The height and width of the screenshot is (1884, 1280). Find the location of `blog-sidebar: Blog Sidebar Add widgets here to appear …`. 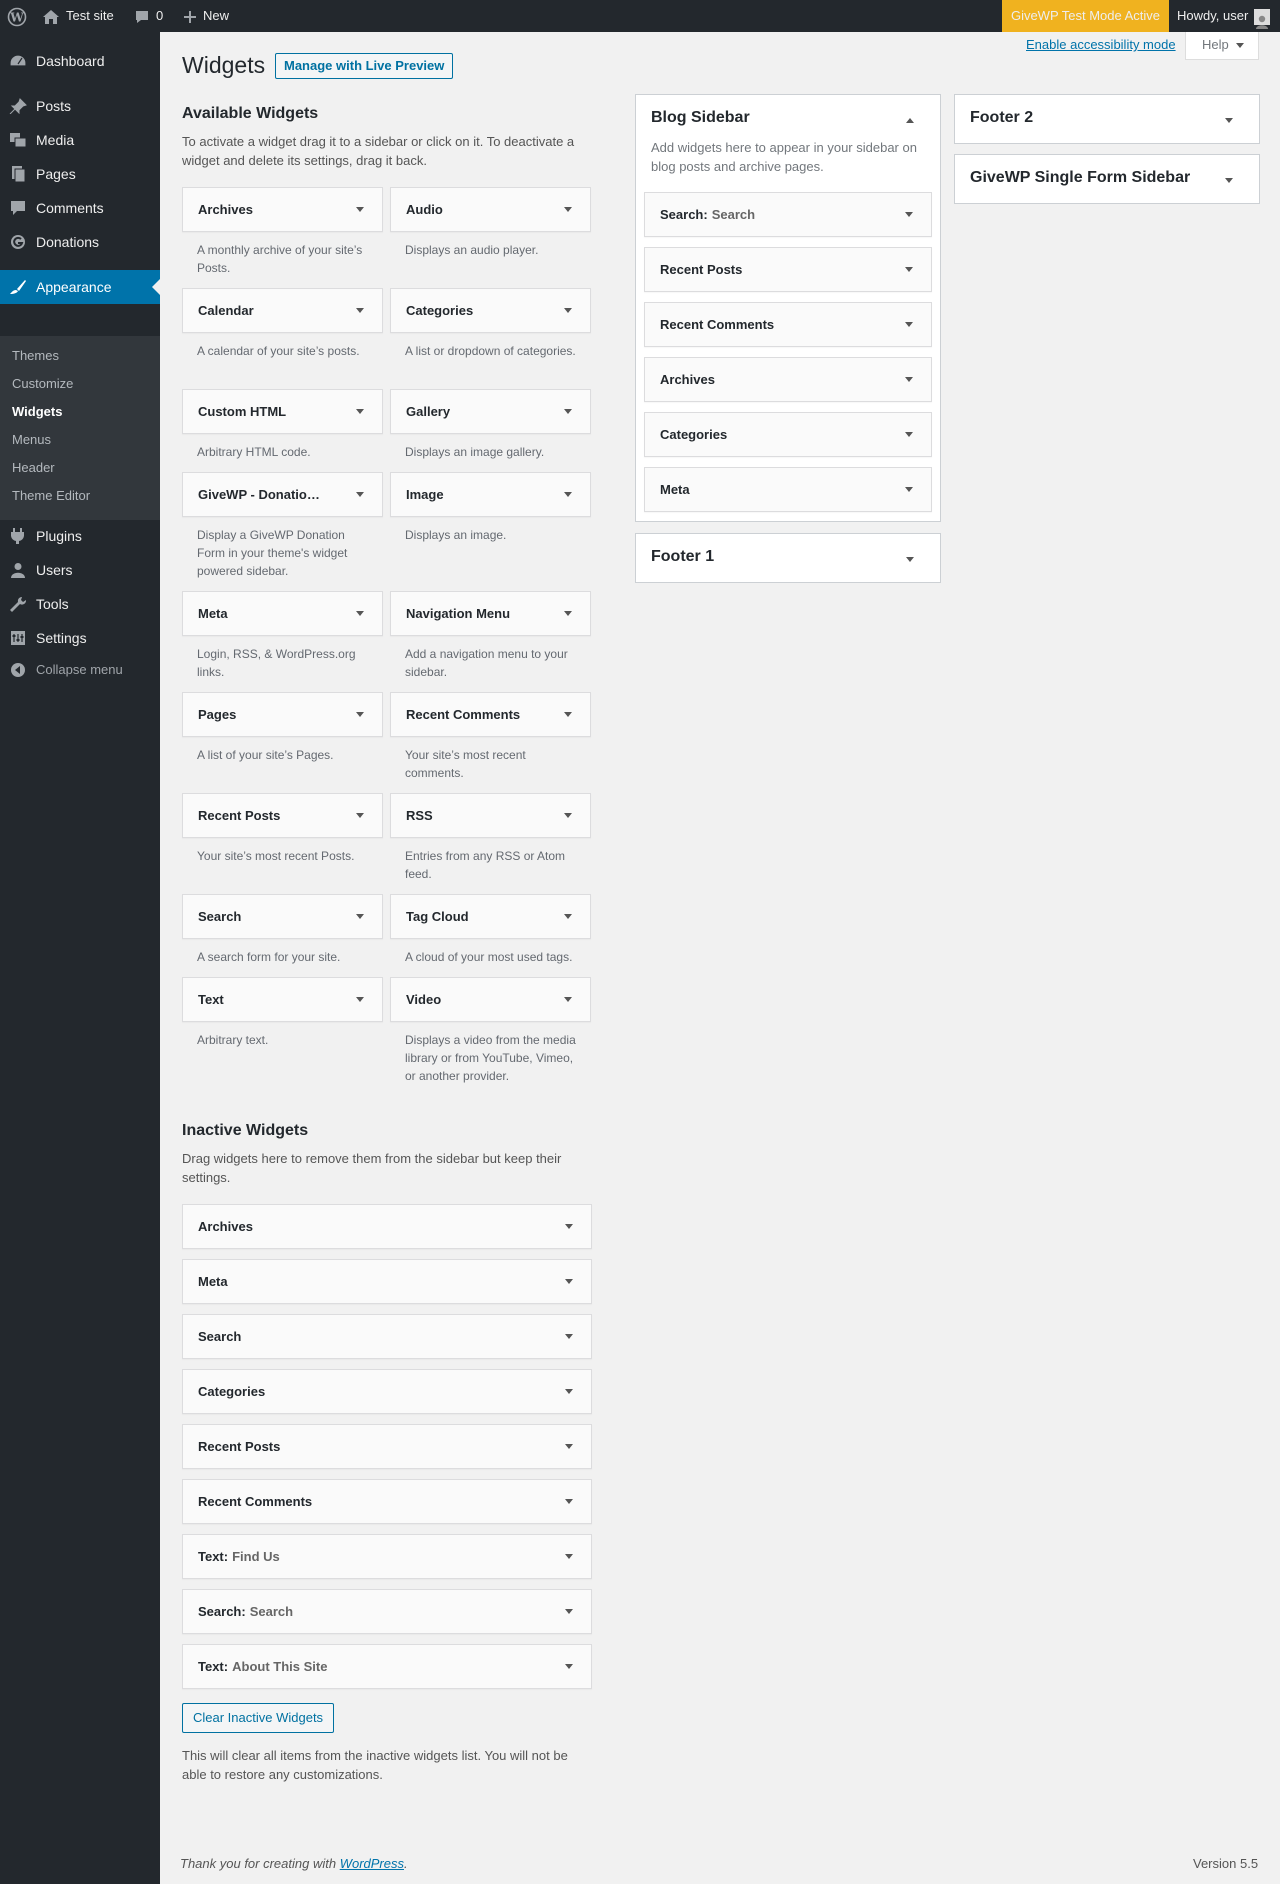

blog-sidebar: Blog Sidebar Add widgets here to appear … is located at coordinates (788, 308).